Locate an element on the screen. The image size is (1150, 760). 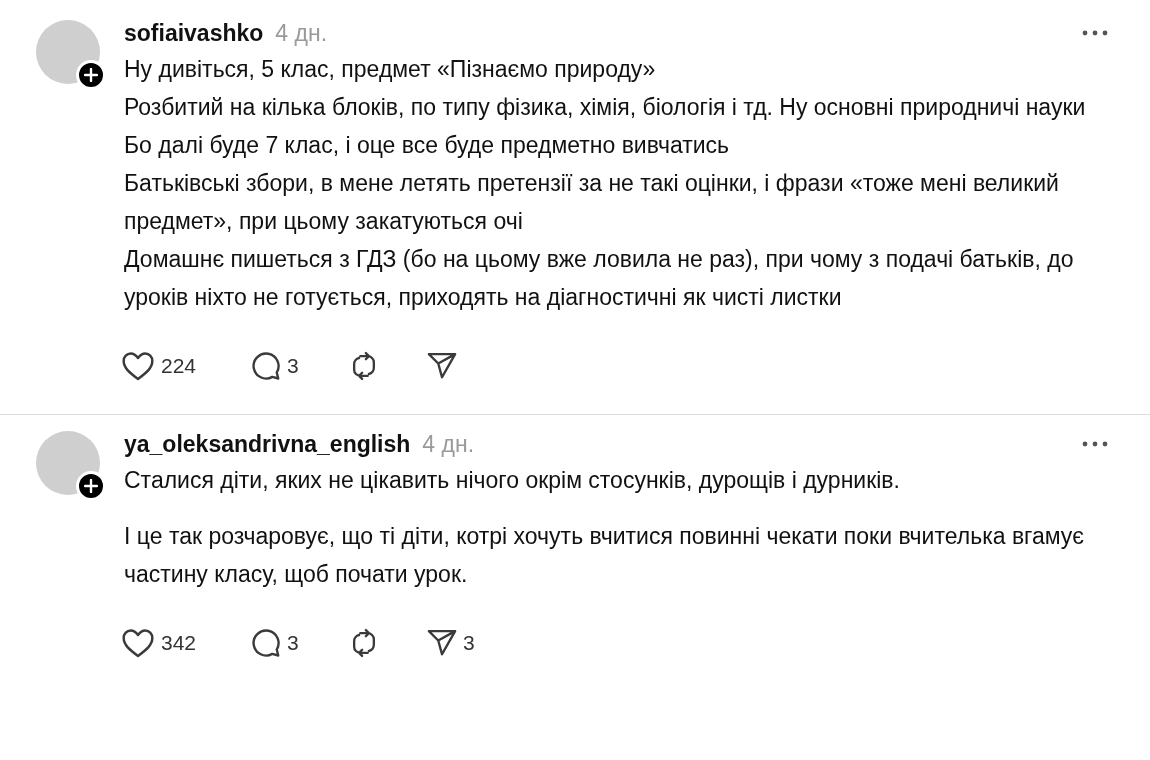
count-label: 224 is located at coordinates (179, 366).